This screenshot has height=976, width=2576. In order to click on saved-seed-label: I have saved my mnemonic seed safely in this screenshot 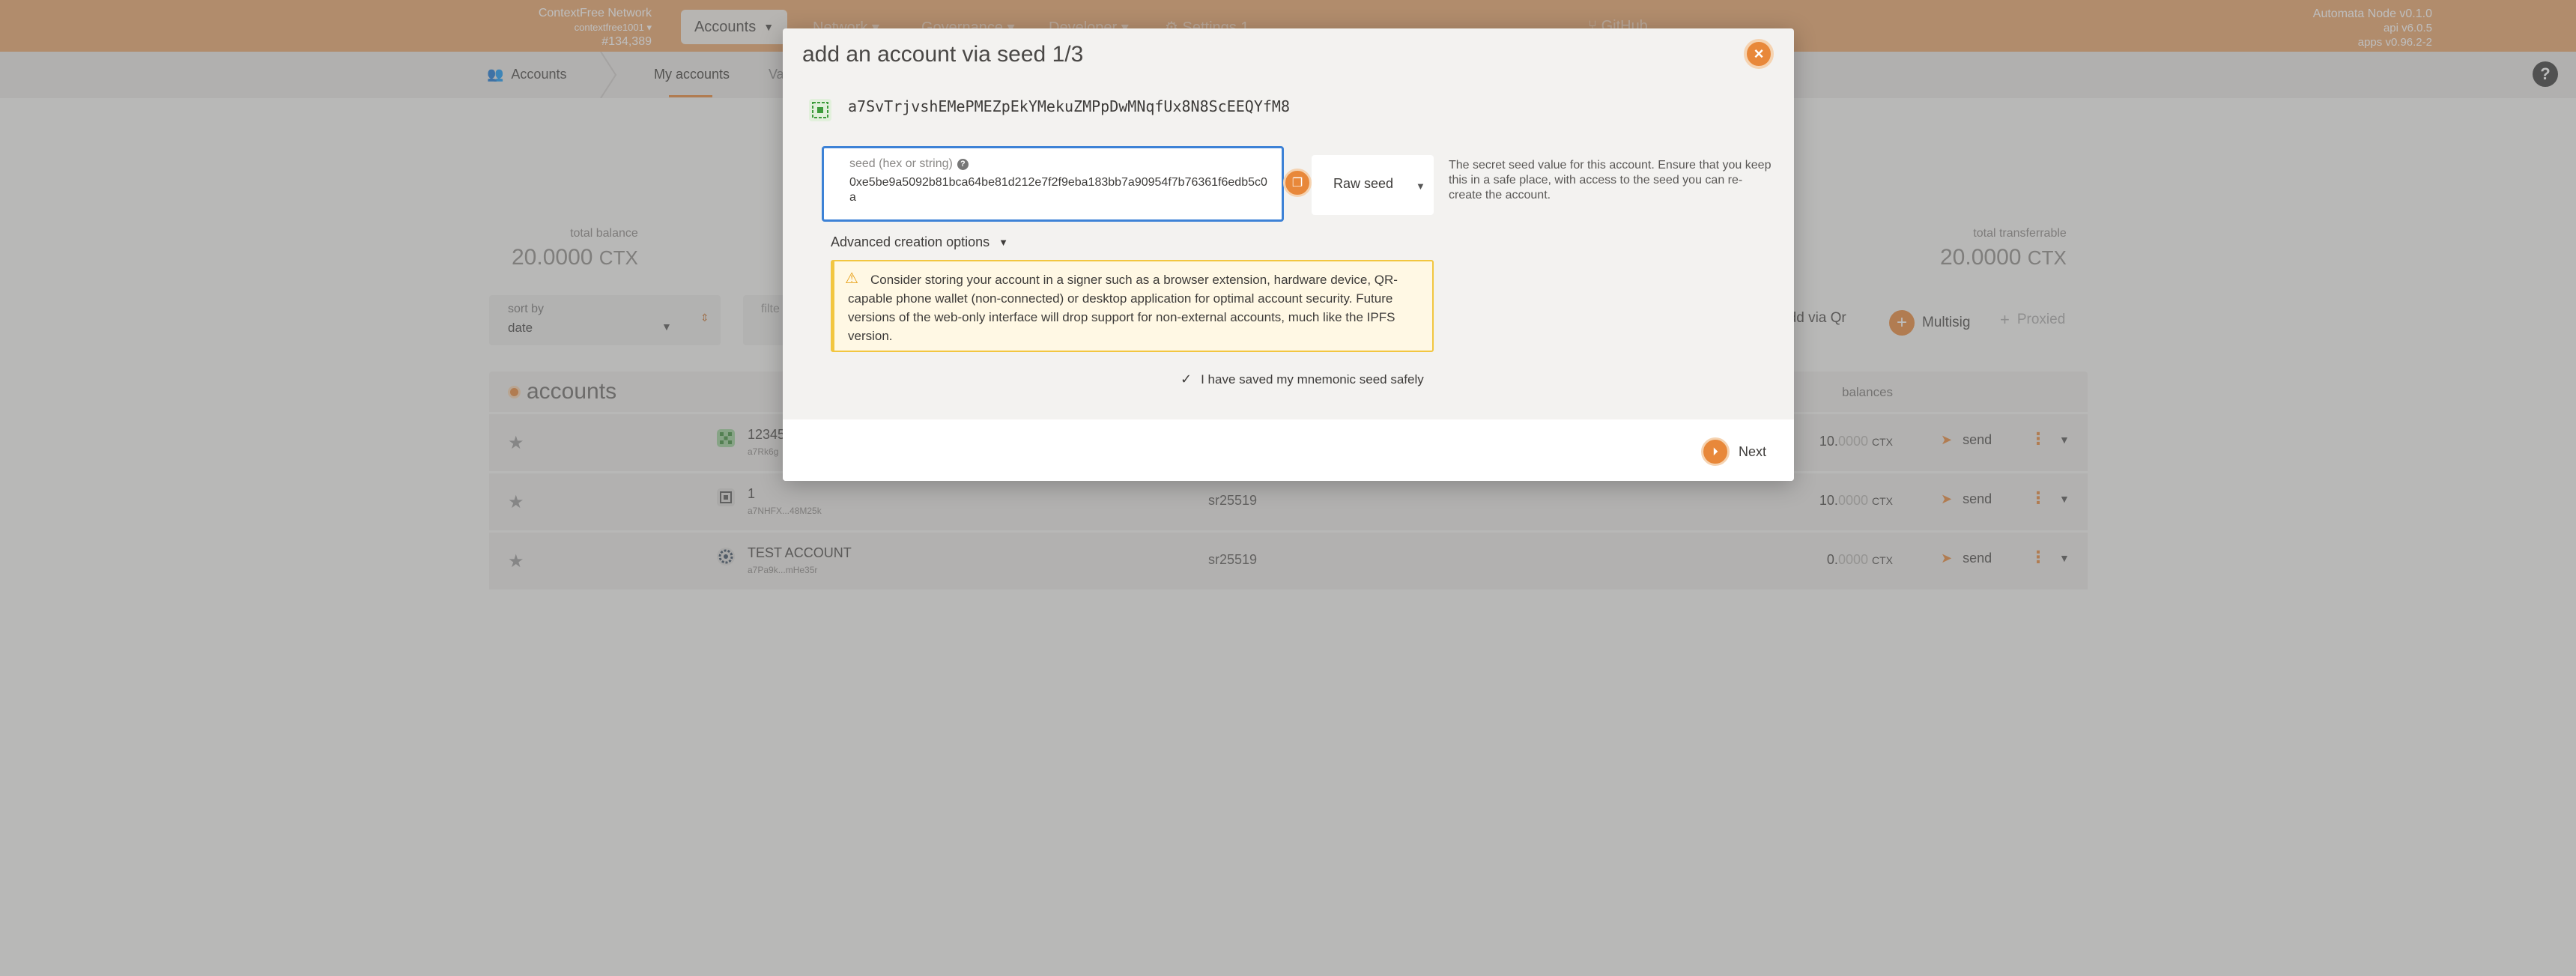, I will do `click(1312, 379)`.